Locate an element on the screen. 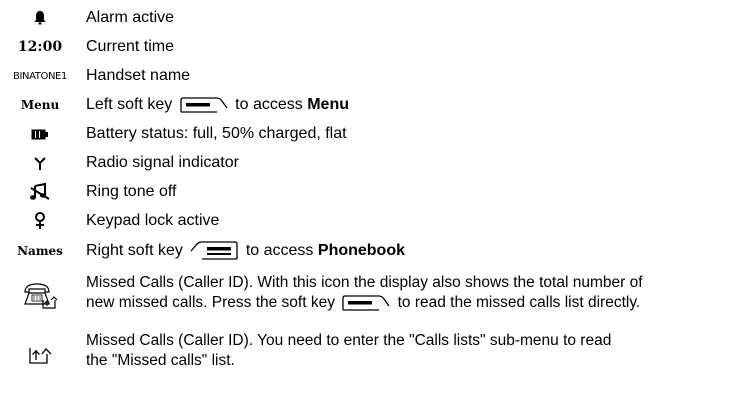  legend-row-keylock: Keypad lock active is located at coordinates (368, 221).